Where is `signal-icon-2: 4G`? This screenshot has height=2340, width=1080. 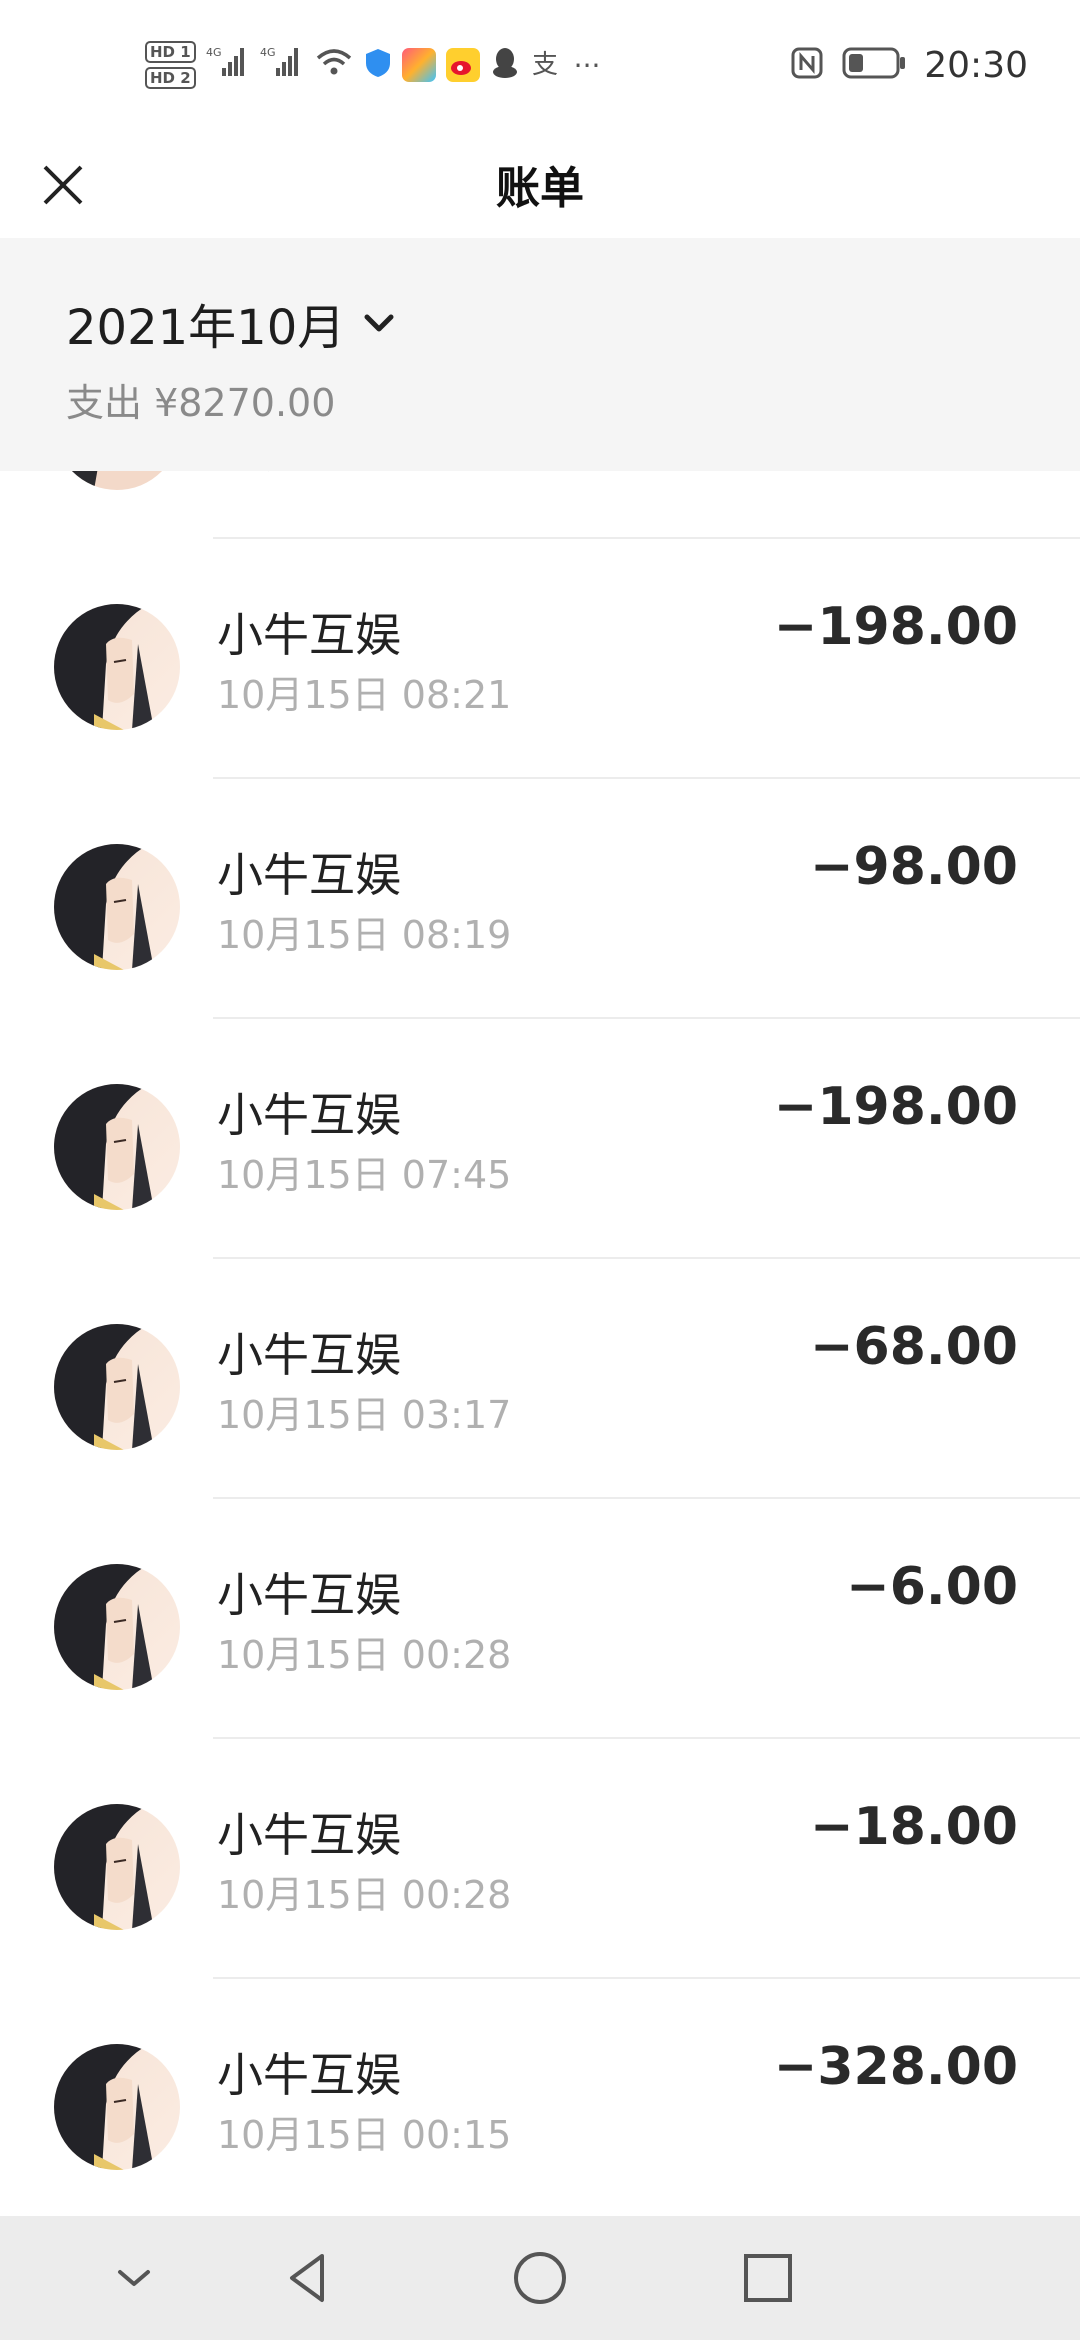
signal-icon-2: 4G is located at coordinates (282, 65).